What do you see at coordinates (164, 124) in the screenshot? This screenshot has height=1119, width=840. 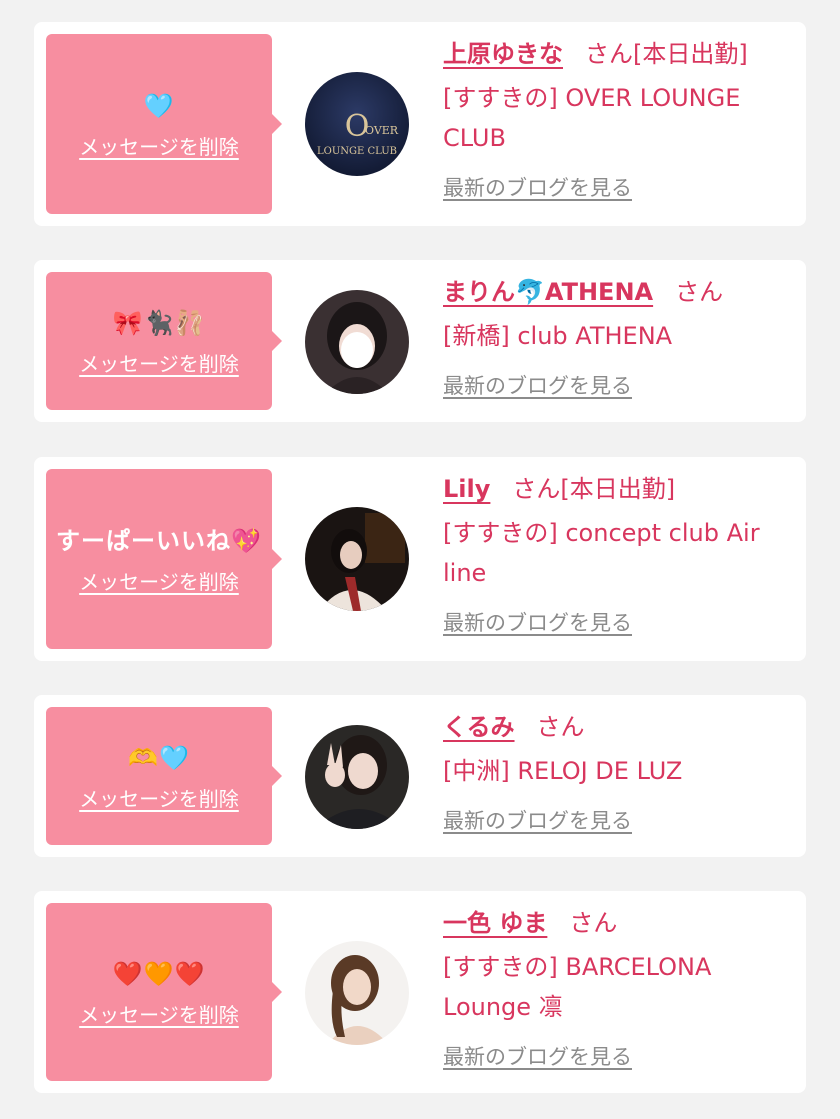 I see `message-bubble: 🩵 メッセージを削除` at bounding box center [164, 124].